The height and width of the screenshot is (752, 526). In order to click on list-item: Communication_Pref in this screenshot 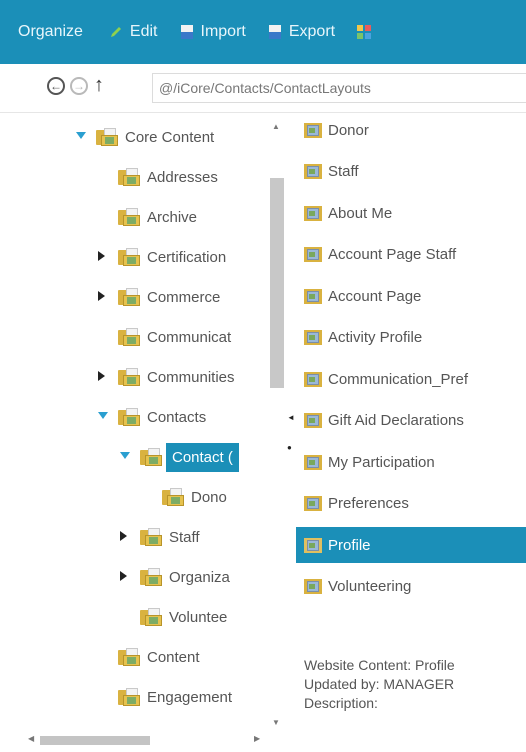, I will do `click(411, 379)`.